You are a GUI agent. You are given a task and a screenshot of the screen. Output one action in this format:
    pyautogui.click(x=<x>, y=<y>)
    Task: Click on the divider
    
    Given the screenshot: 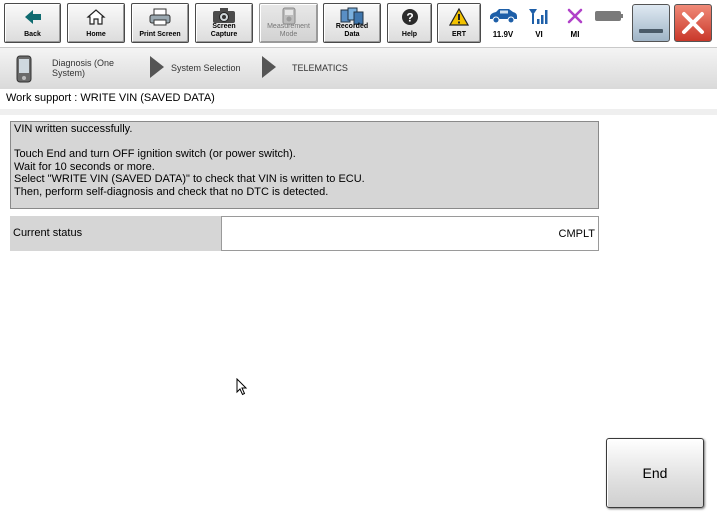 What is the action you would take?
    pyautogui.click(x=358, y=112)
    